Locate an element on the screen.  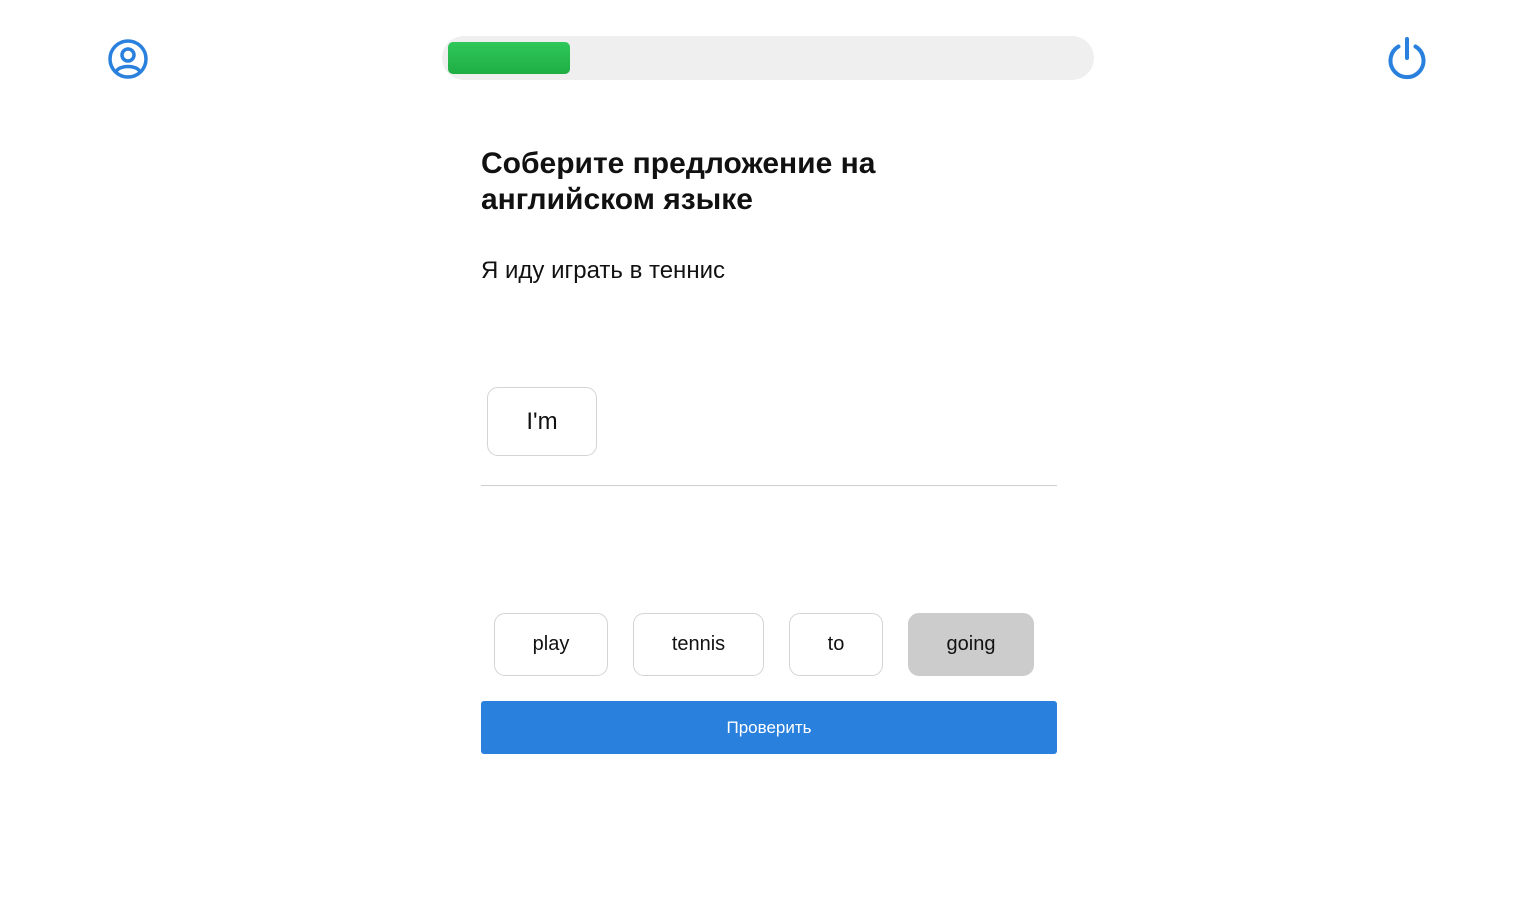
check-button: Проверить is located at coordinates (769, 727).